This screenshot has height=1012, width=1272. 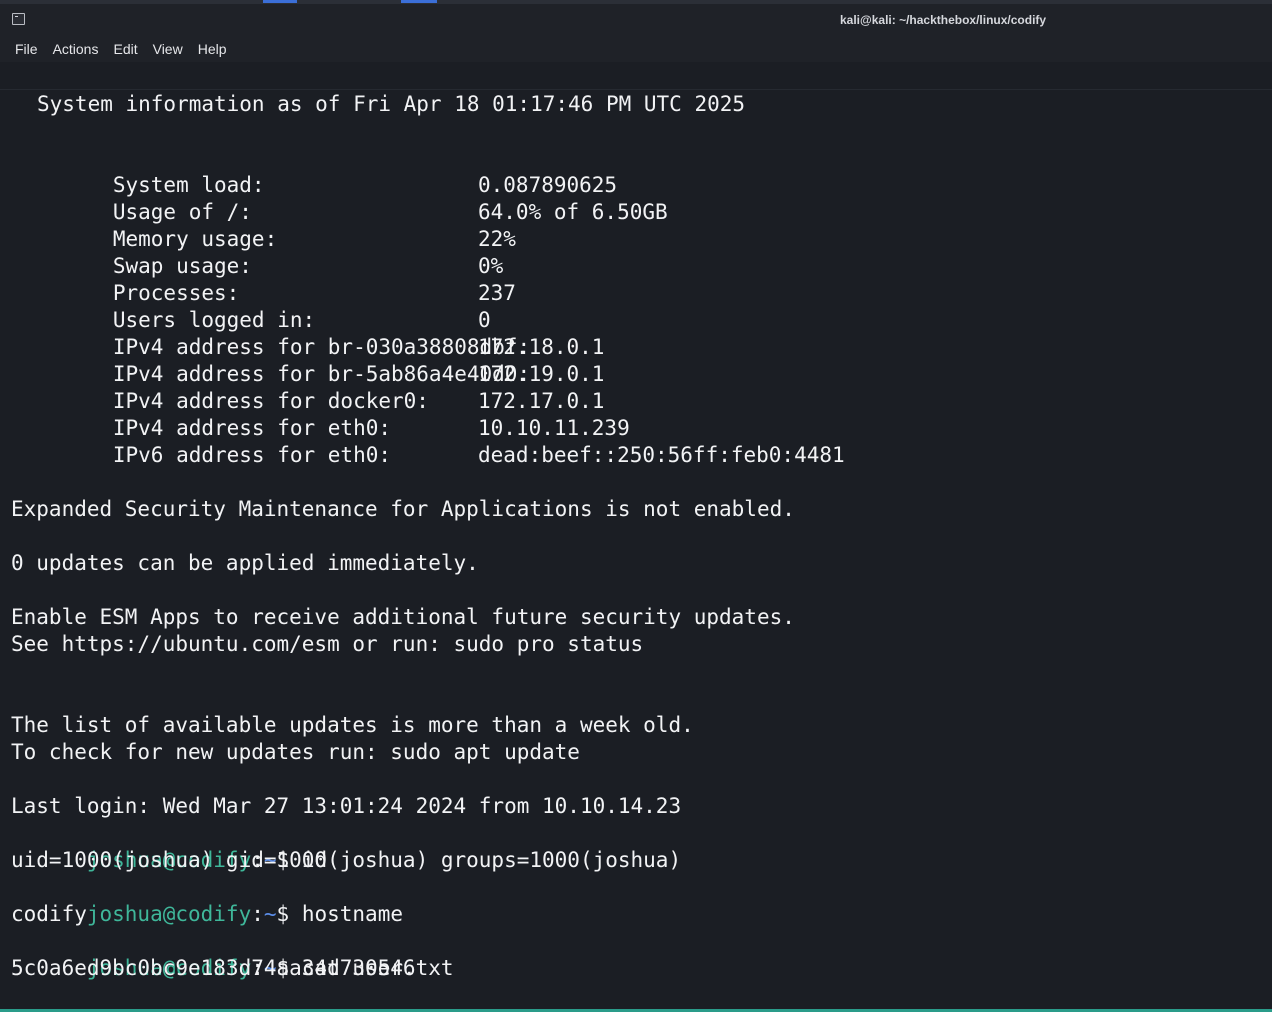 What do you see at coordinates (257, 914) in the screenshot?
I see `prompt-colon: :` at bounding box center [257, 914].